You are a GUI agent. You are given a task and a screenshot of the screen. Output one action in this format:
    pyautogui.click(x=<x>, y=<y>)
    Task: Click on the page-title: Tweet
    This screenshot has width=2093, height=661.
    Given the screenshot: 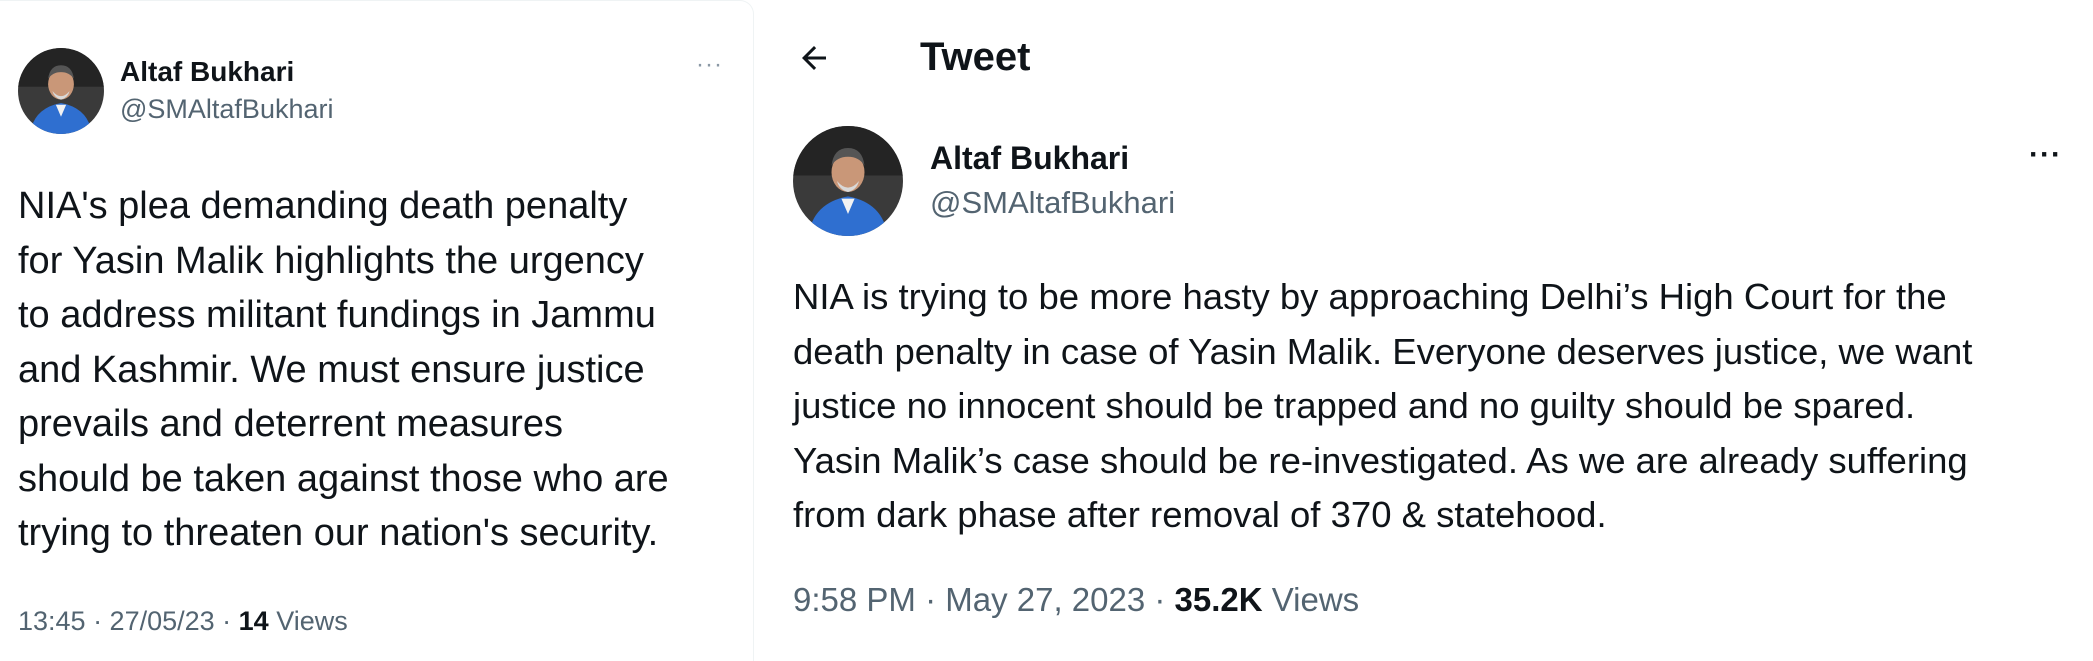 What is the action you would take?
    pyautogui.click(x=975, y=57)
    